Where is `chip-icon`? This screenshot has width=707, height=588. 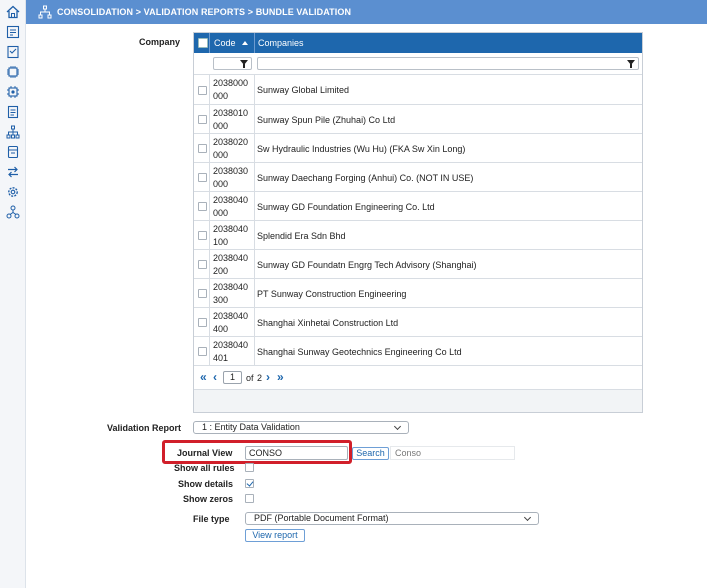
chip-icon is located at coordinates (13, 72).